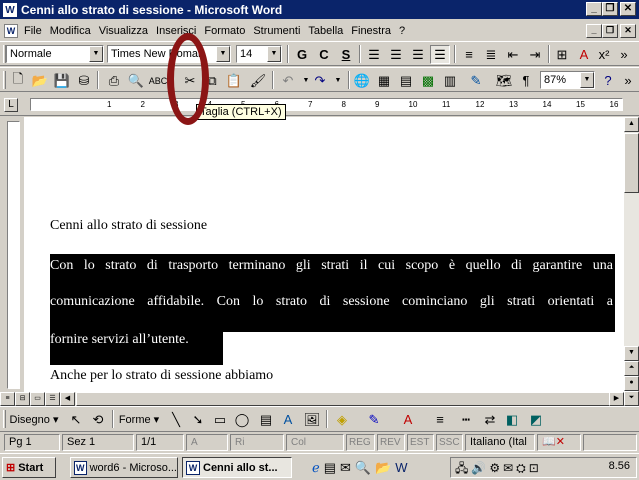 This screenshot has width=639, height=480. I want to click on show-hide-pilcrow-icon: ¶, so click(526, 80).